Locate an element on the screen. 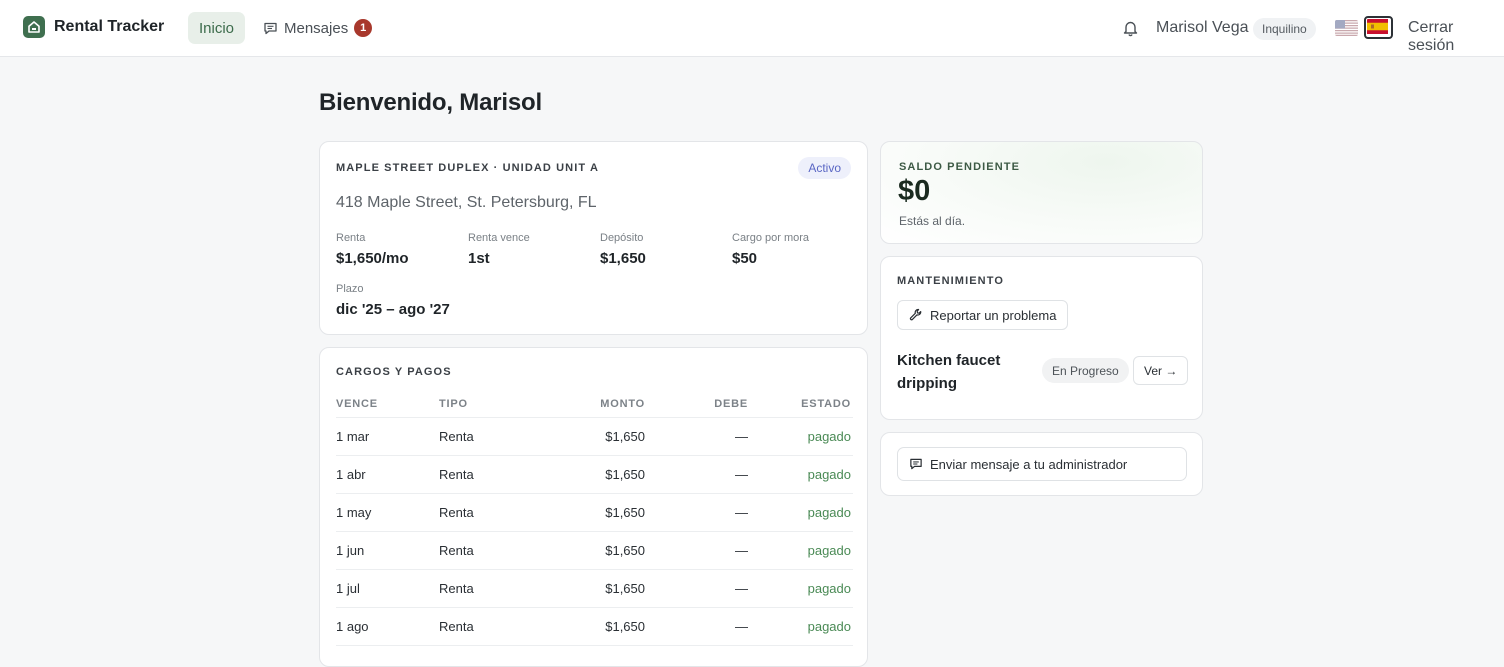 Image resolution: width=1504 pixels, height=667 pixels. balance-card: SALDO PENDIENTE $0 Estás al día. is located at coordinates (1041, 192).